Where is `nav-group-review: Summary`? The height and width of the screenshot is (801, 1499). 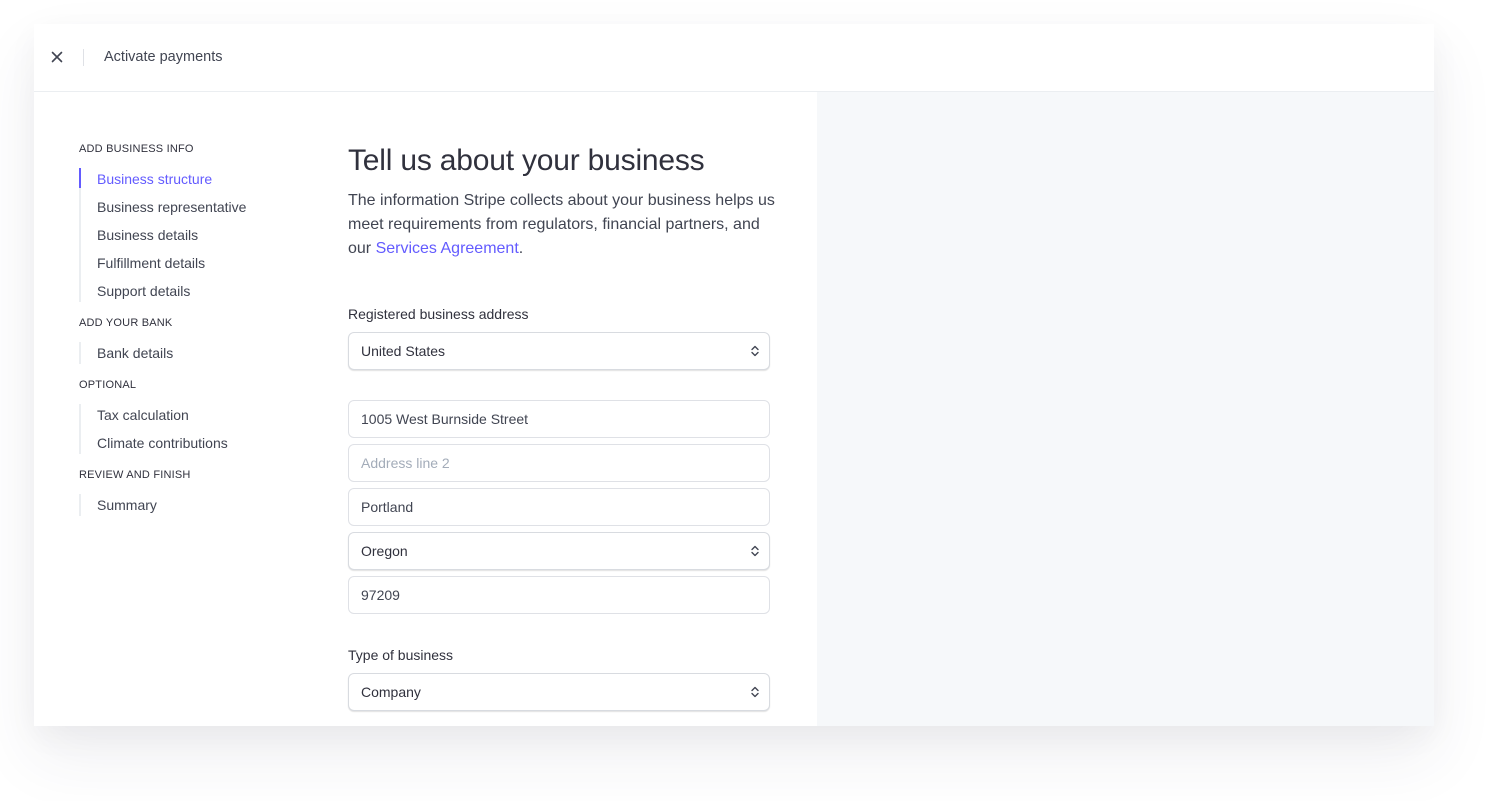
nav-group-review: Summary is located at coordinates (189, 505).